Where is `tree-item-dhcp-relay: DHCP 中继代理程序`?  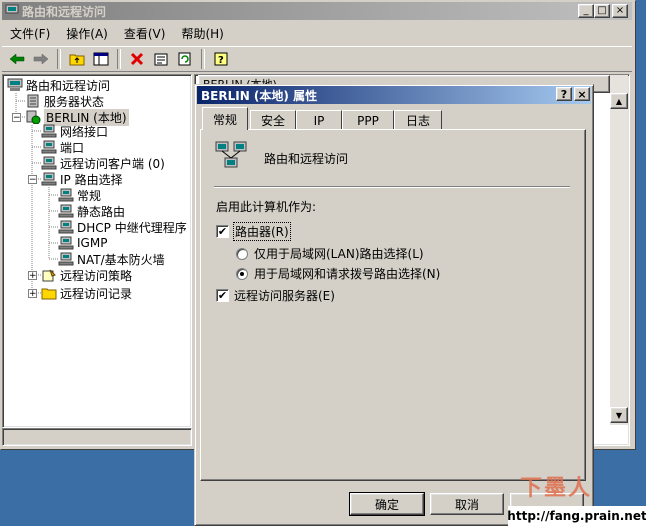
tree-item-dhcp-relay: DHCP 中继代理程序 is located at coordinates (122, 227).